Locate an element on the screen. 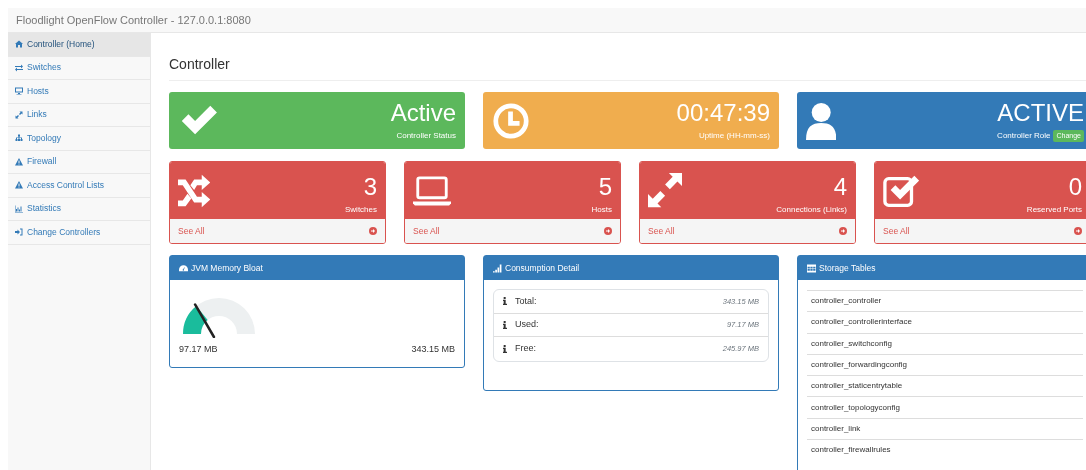 The width and height of the screenshot is (1086, 470). counter-value: 3 is located at coordinates (369, 186).